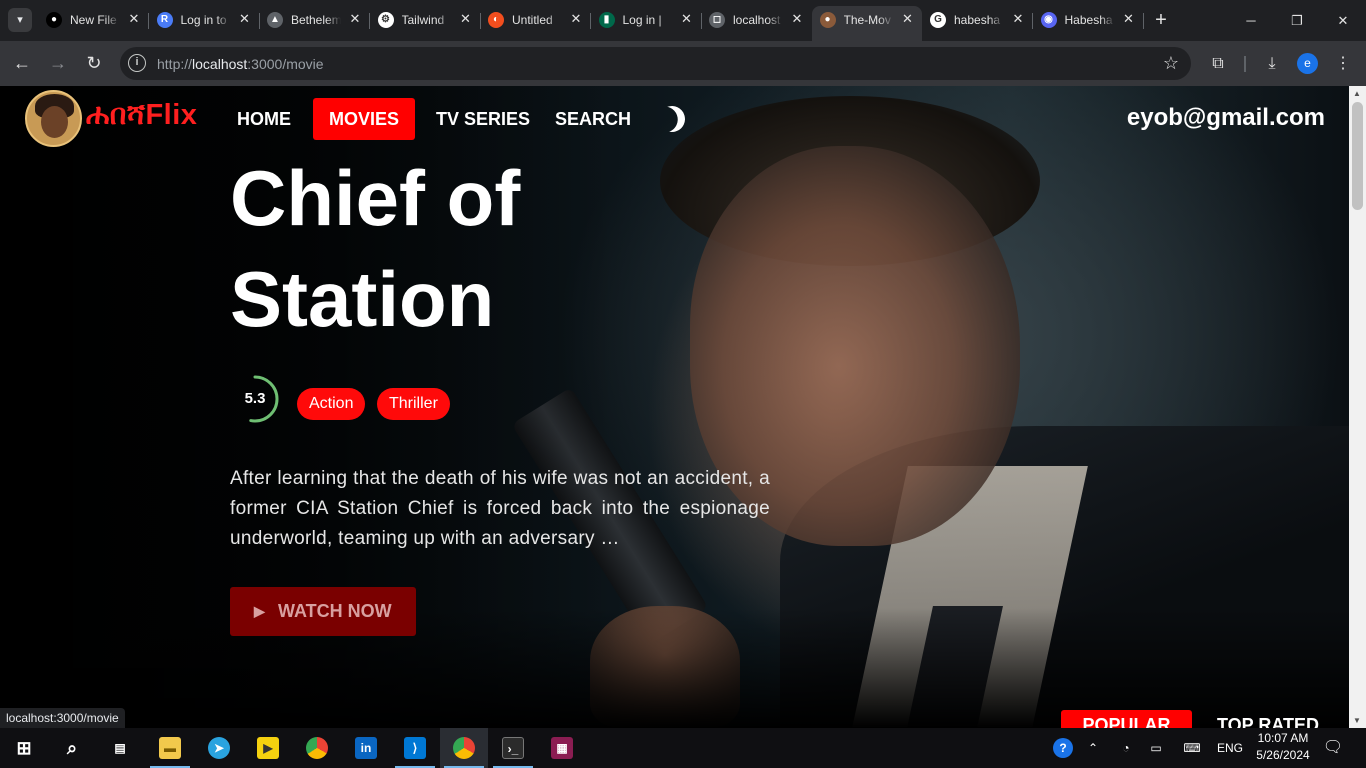 The width and height of the screenshot is (1366, 768). What do you see at coordinates (62, 718) in the screenshot?
I see `status-bar-url: localhost:3000/movie` at bounding box center [62, 718].